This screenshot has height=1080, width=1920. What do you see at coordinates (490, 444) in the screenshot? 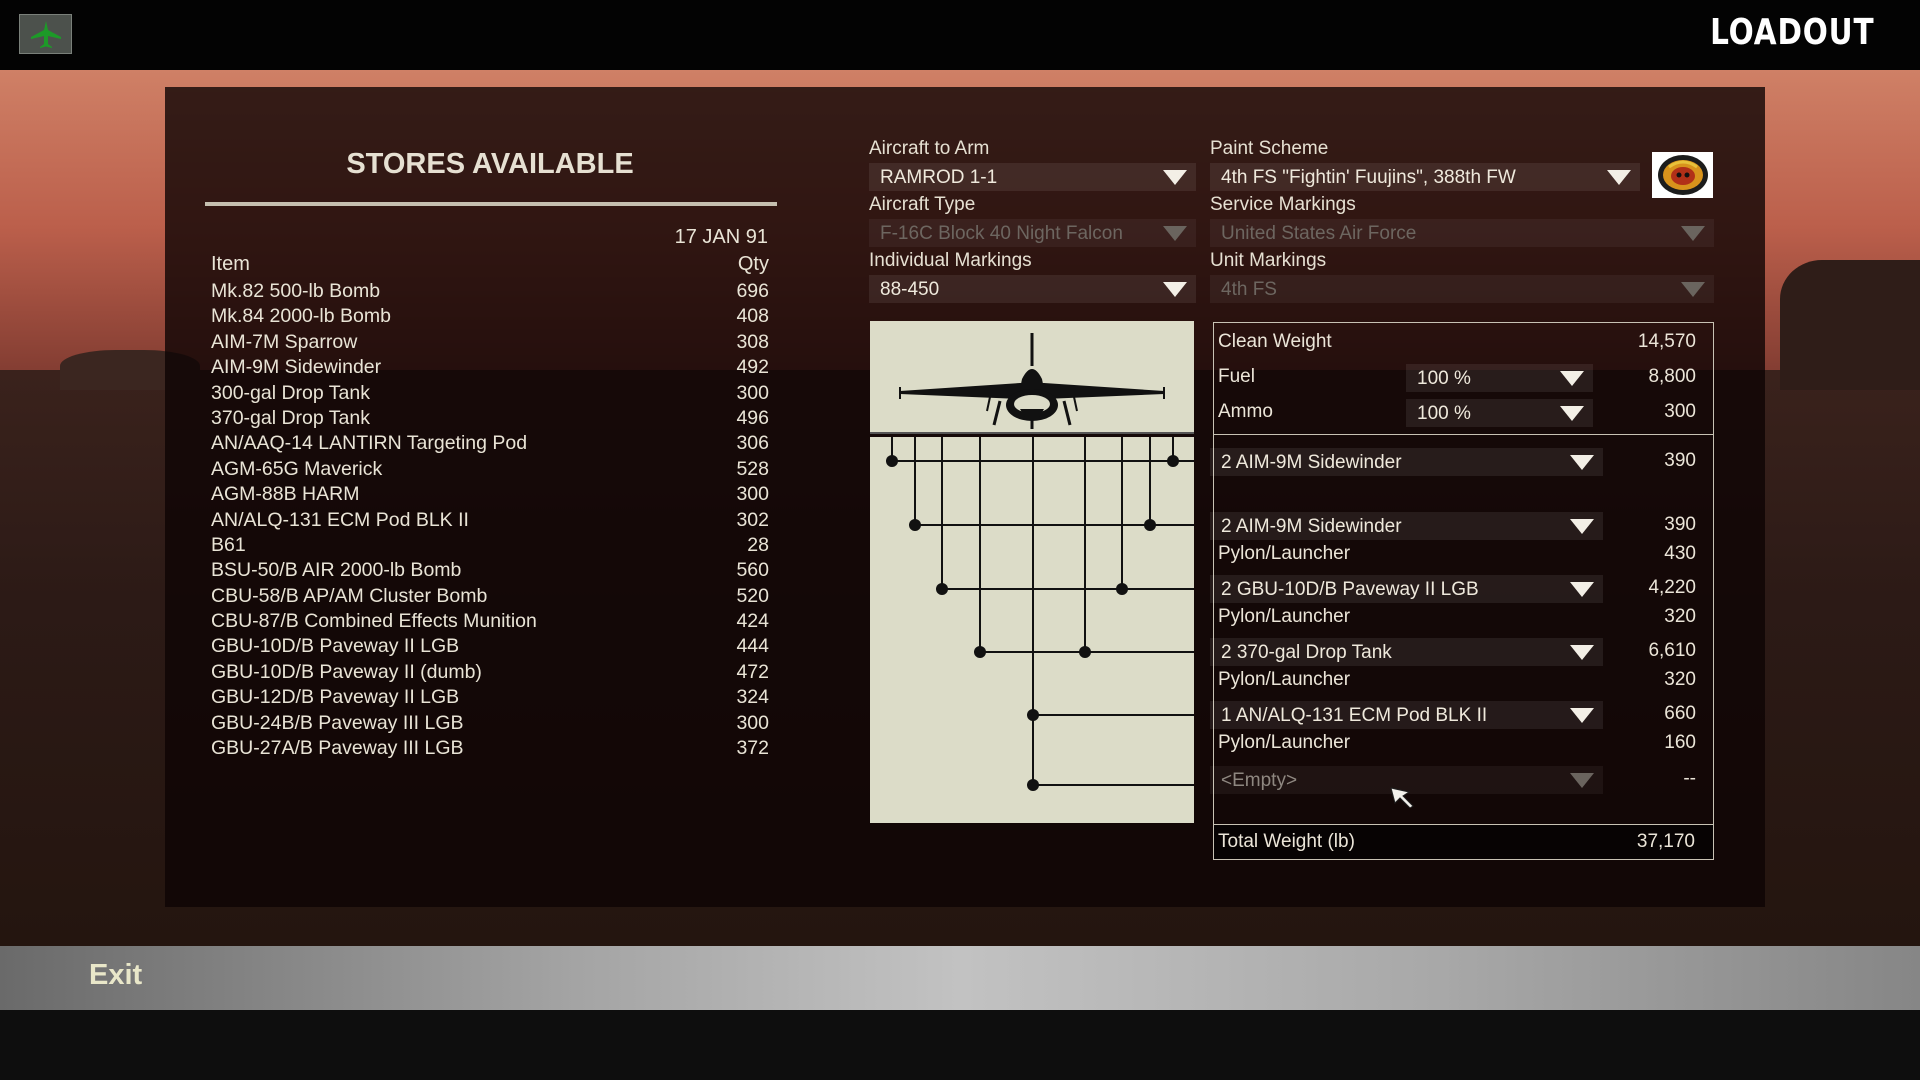
I see `store-row: AN/AAQ-14 LANTIRN Targeting Pod 306` at bounding box center [490, 444].